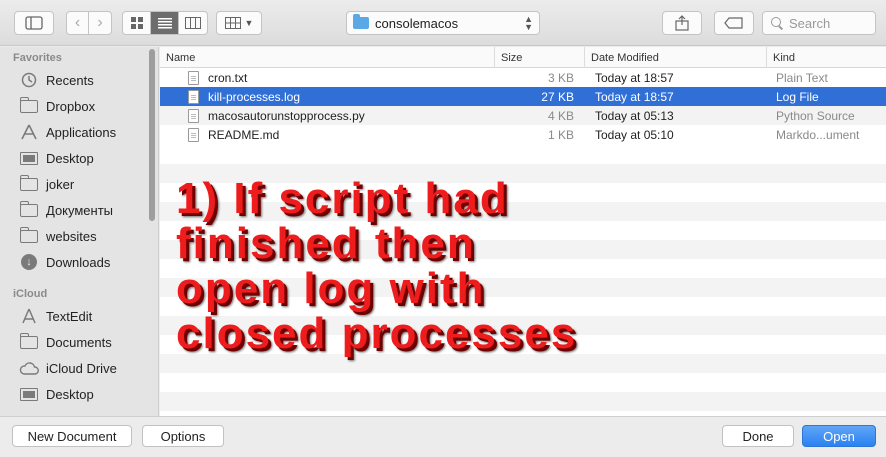 Image resolution: width=886 pixels, height=457 pixels. I want to click on tag-icon, so click(733, 23).